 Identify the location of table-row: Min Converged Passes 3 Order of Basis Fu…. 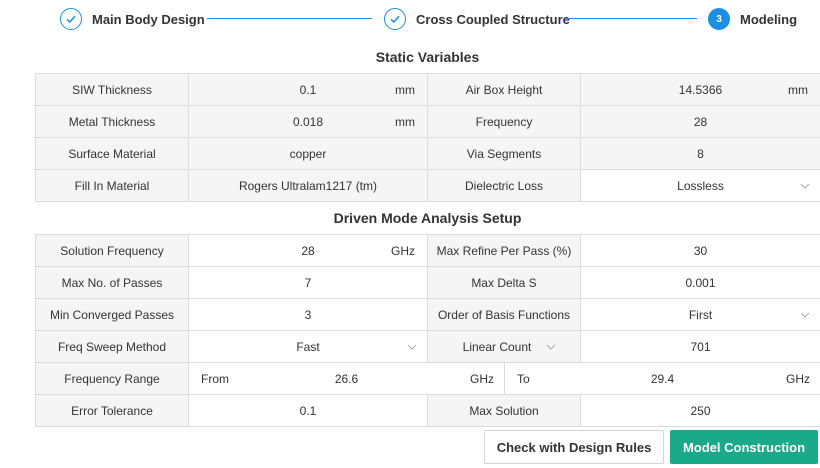
(428, 315).